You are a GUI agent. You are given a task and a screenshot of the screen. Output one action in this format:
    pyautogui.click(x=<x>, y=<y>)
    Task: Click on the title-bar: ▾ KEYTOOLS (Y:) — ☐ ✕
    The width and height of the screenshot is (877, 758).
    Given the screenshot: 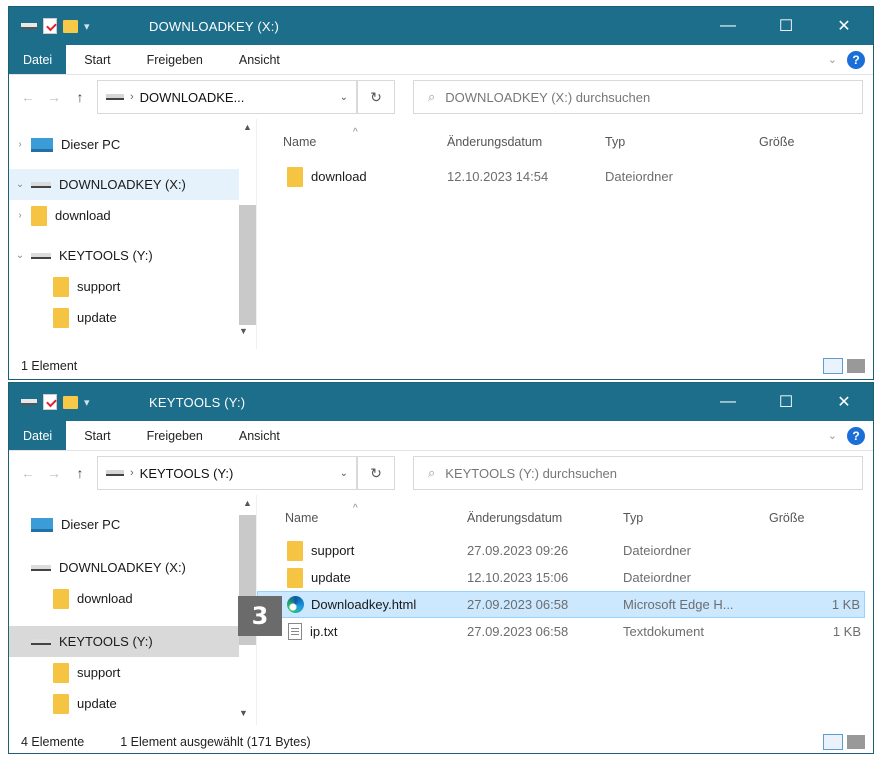 What is the action you would take?
    pyautogui.click(x=441, y=402)
    